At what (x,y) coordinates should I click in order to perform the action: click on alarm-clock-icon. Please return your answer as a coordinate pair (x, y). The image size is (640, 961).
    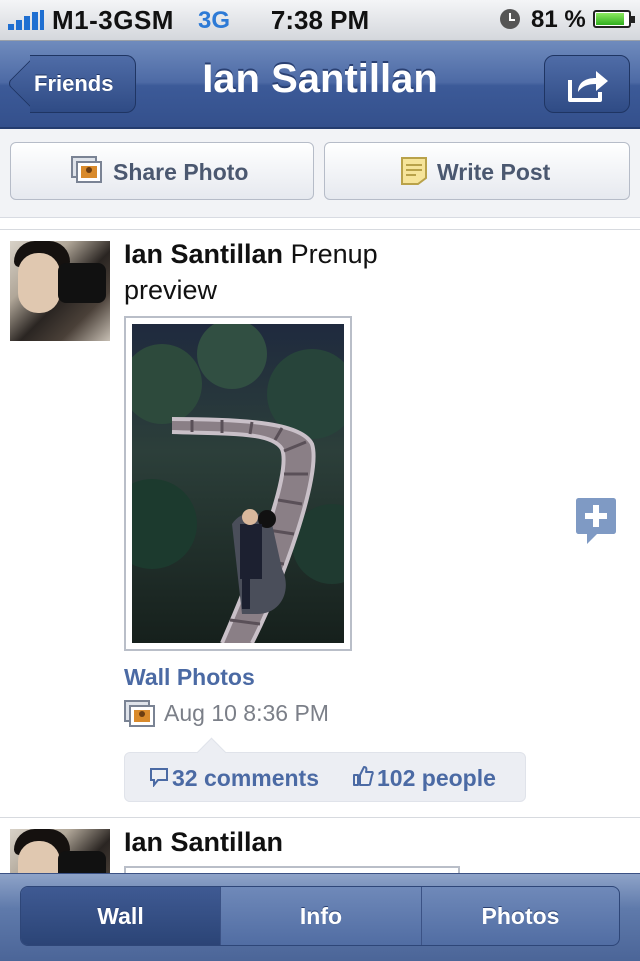
    Looking at the image, I should click on (510, 19).